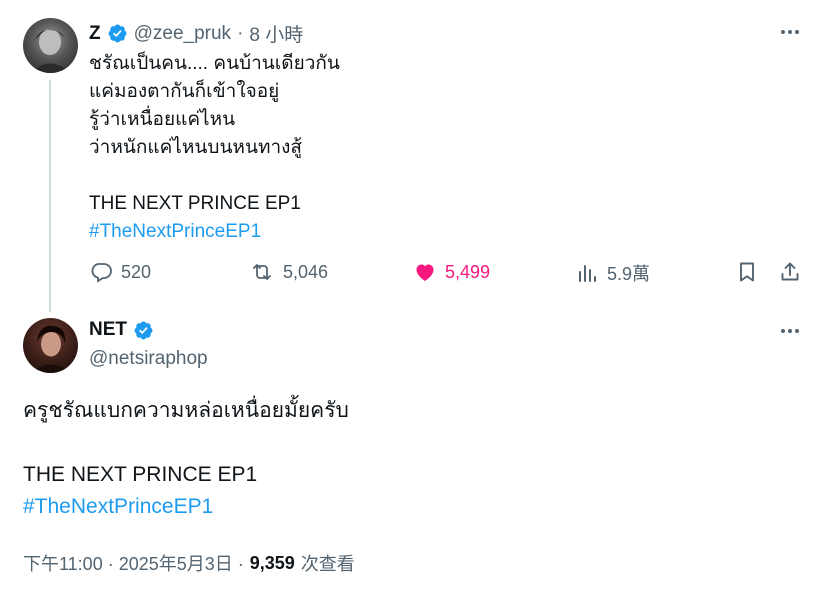 This screenshot has height=591, width=830. What do you see at coordinates (95, 34) in the screenshot?
I see `author-name: Z` at bounding box center [95, 34].